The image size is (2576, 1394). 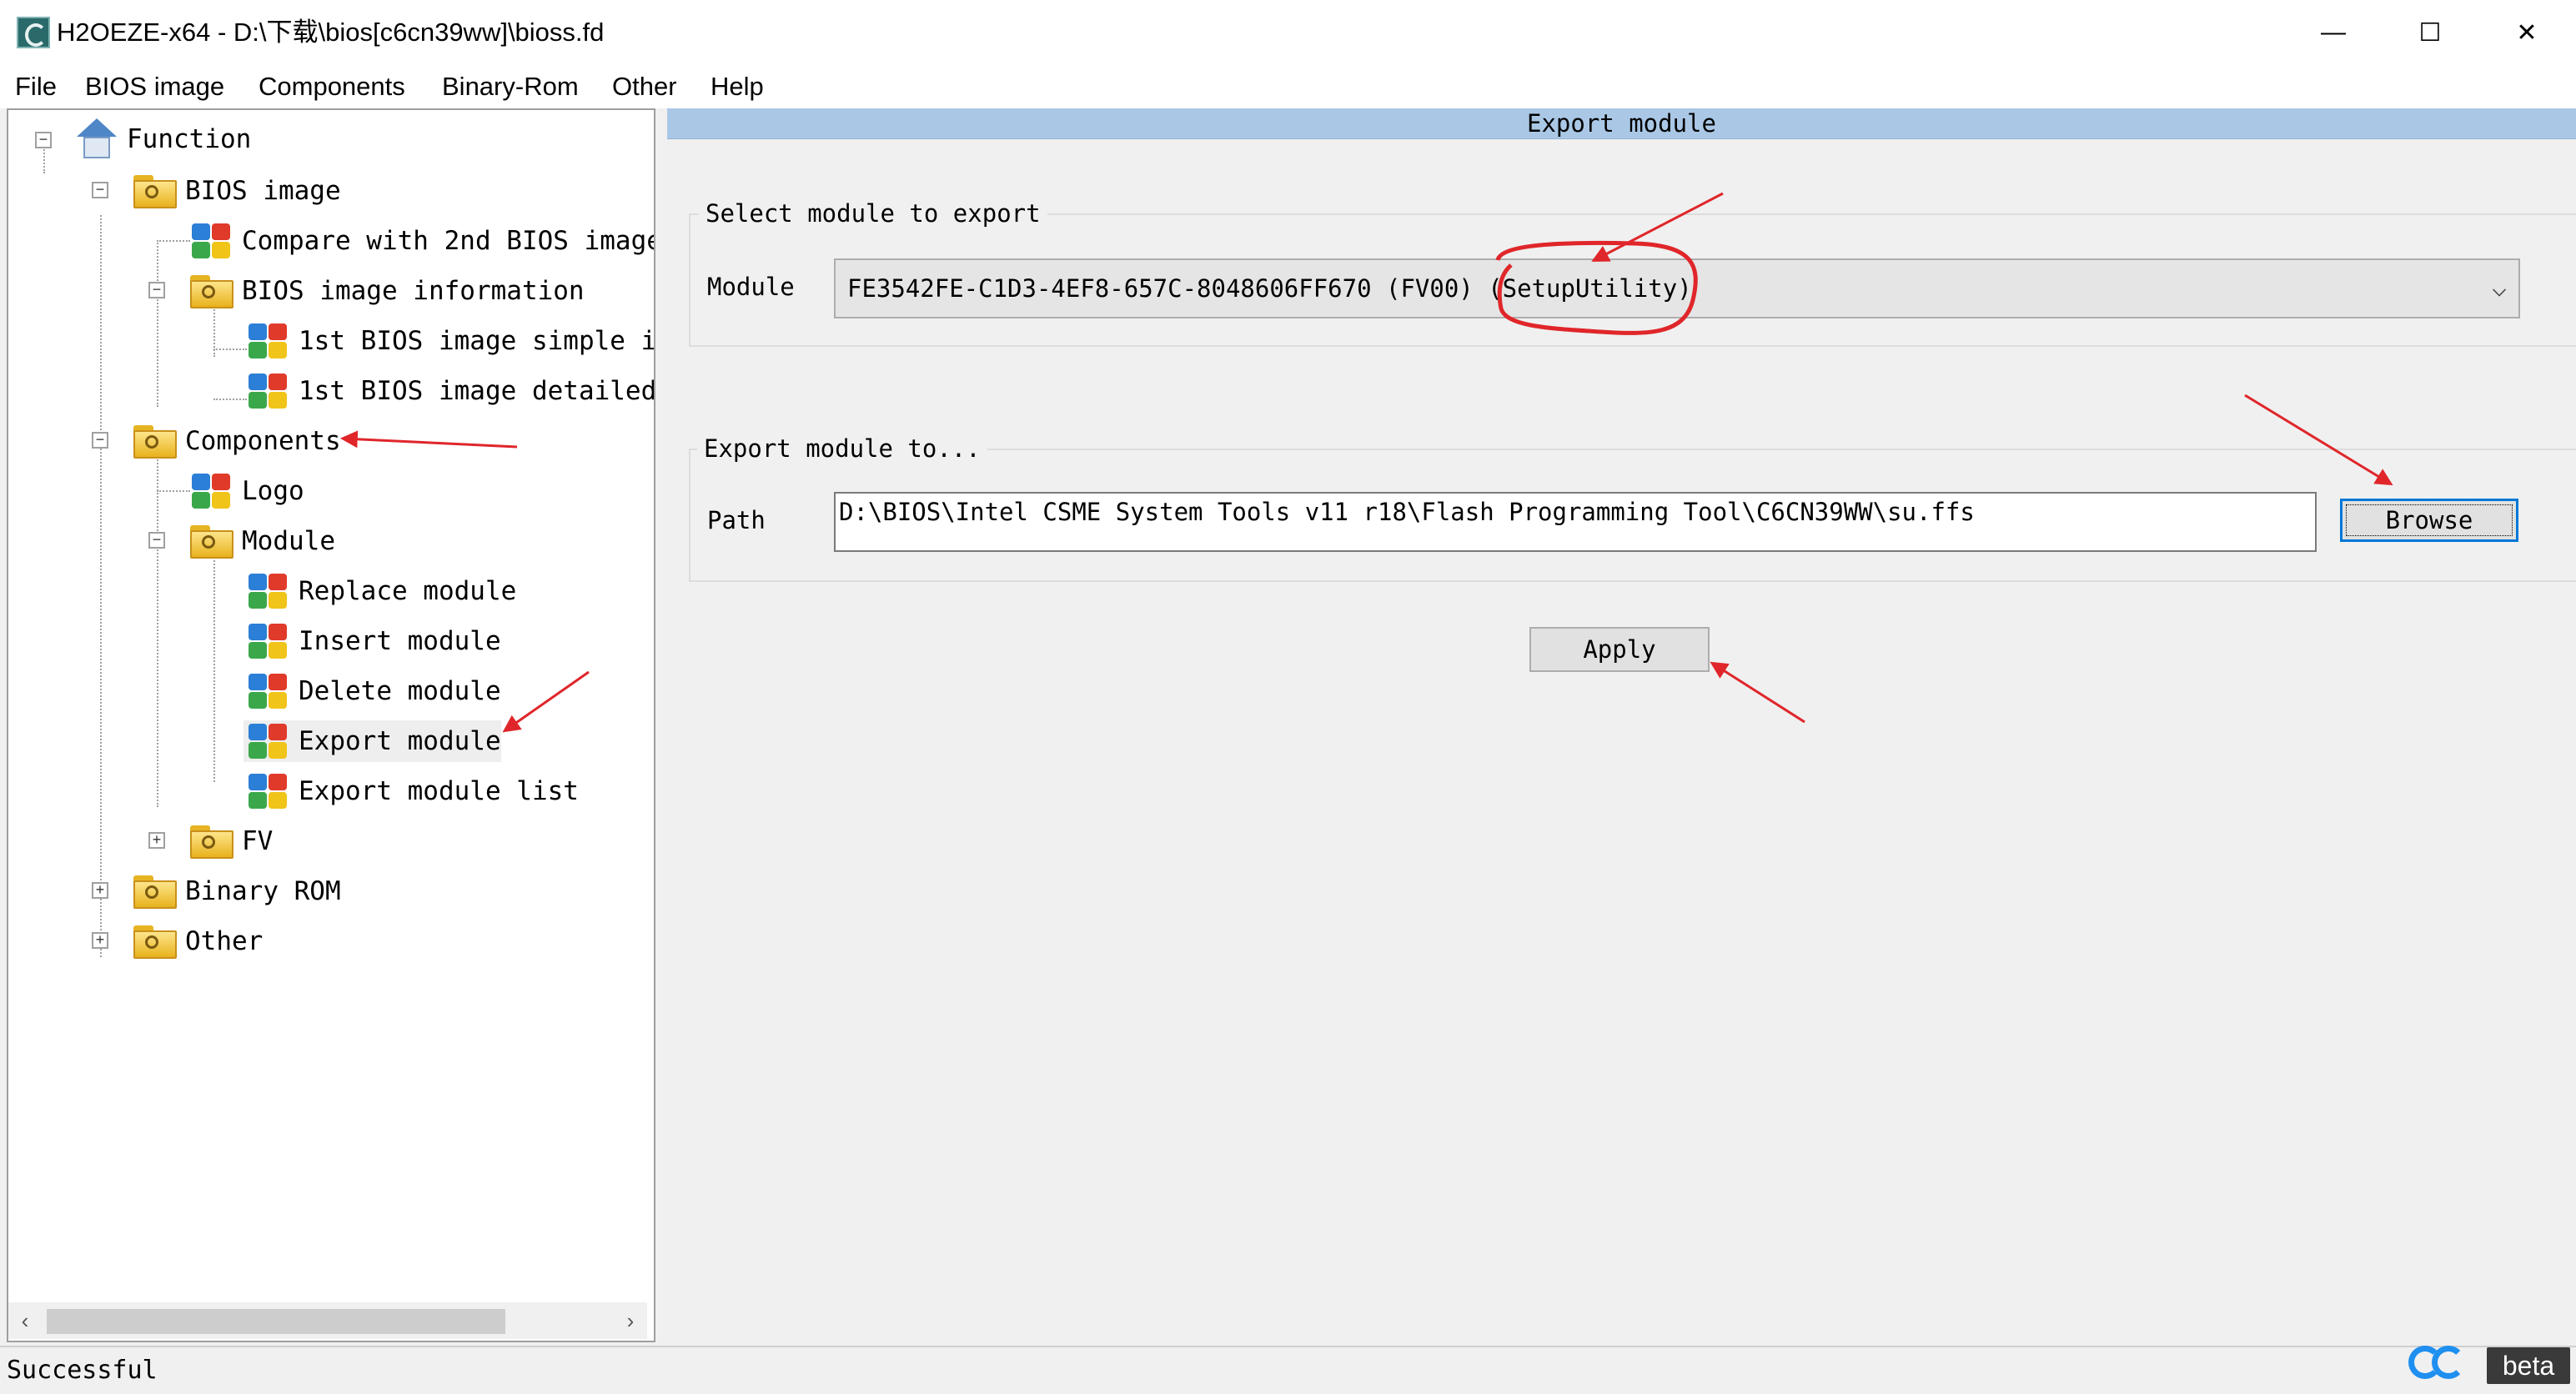 I want to click on pcbeta-logo-icon, so click(x=2438, y=1366).